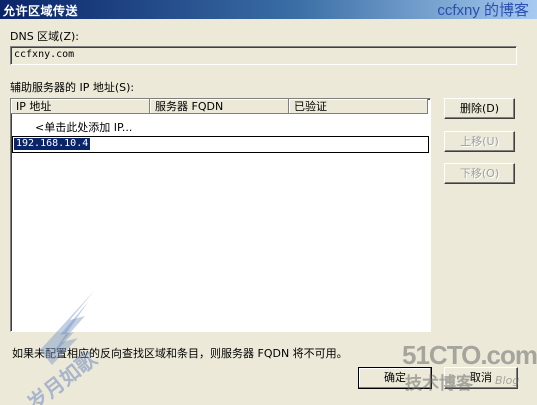 The width and height of the screenshot is (537, 405). I want to click on ip-edit-input: 192.168.10.4, so click(52, 144).